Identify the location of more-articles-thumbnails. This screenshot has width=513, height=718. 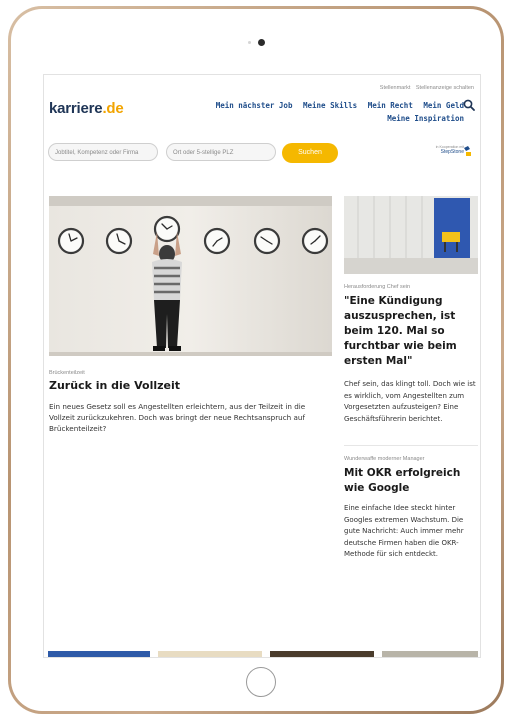
(262, 654).